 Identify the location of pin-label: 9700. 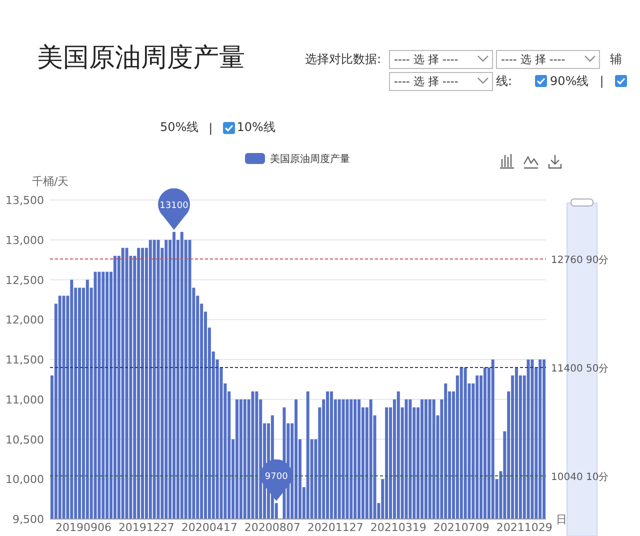
(276, 477).